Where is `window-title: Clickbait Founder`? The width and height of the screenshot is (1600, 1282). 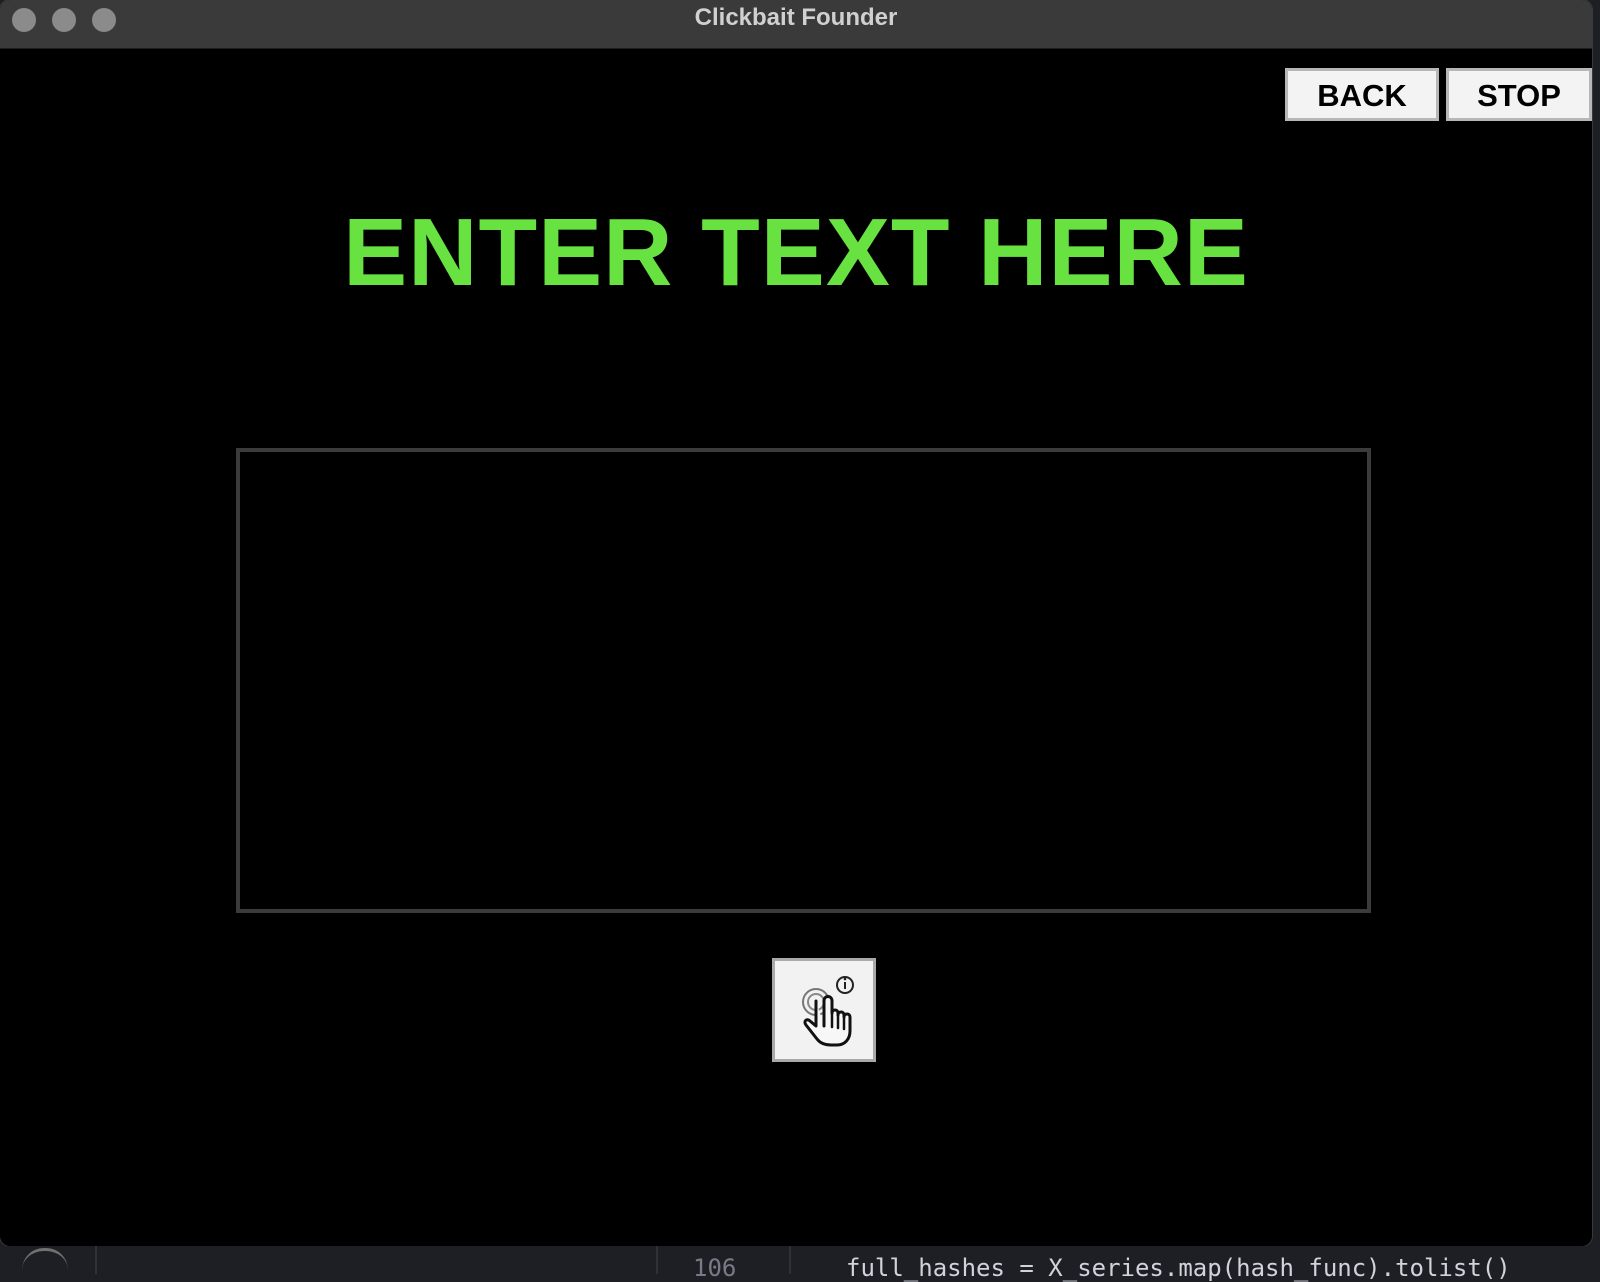
window-title: Clickbait Founder is located at coordinates (796, 17).